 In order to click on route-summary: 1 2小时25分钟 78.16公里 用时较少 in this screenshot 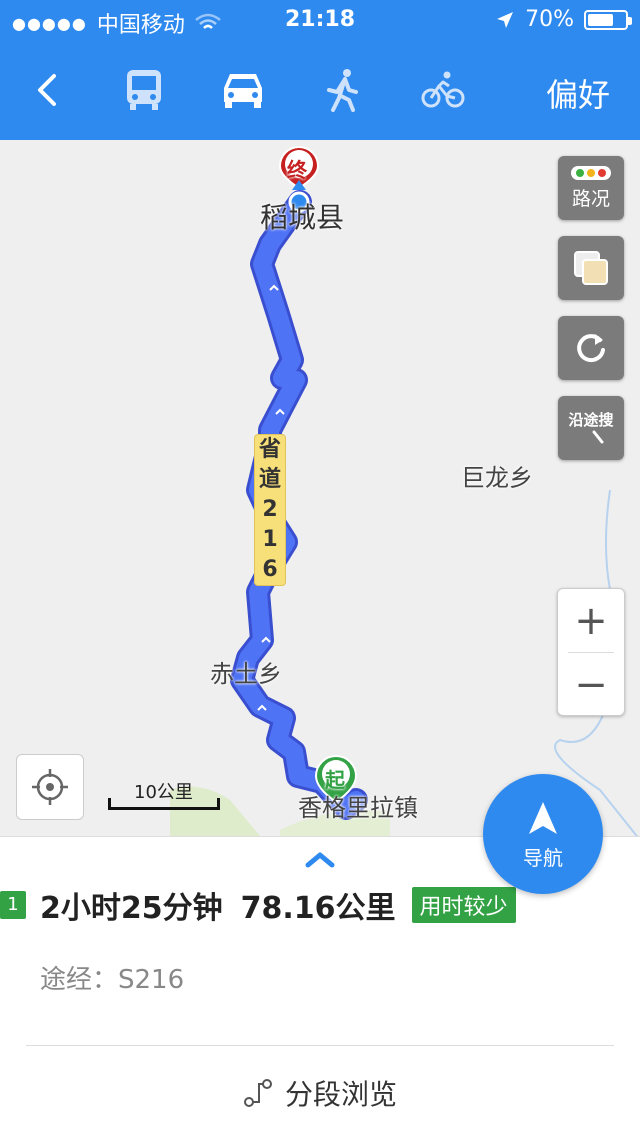, I will do `click(260, 905)`.